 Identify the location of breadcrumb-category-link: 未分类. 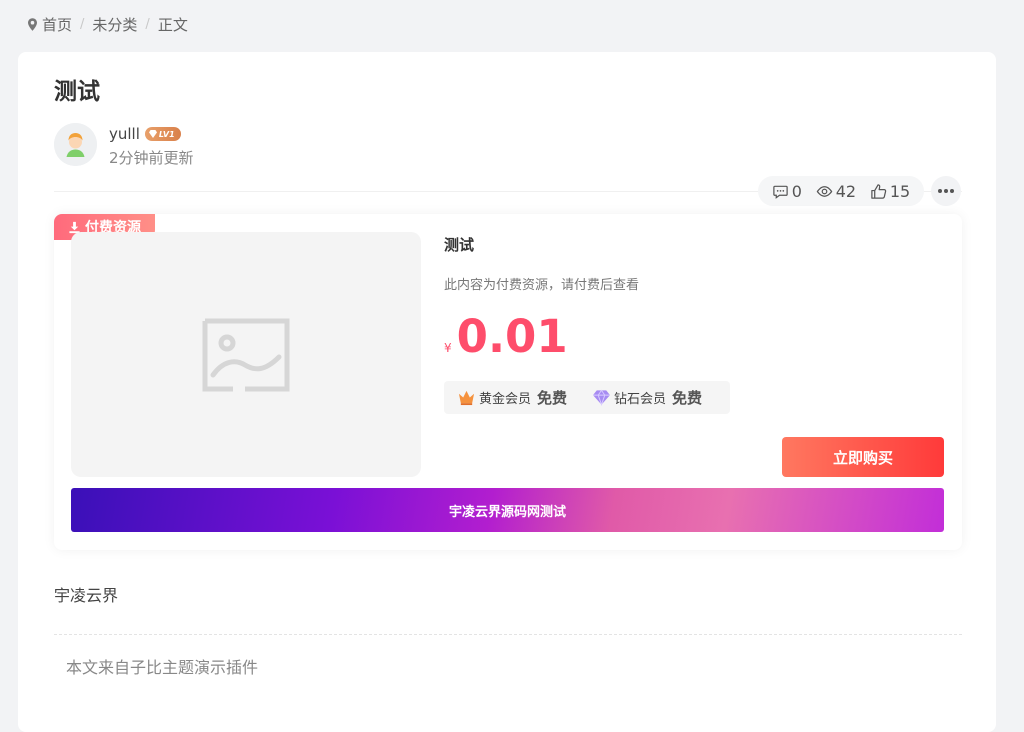
(114, 24).